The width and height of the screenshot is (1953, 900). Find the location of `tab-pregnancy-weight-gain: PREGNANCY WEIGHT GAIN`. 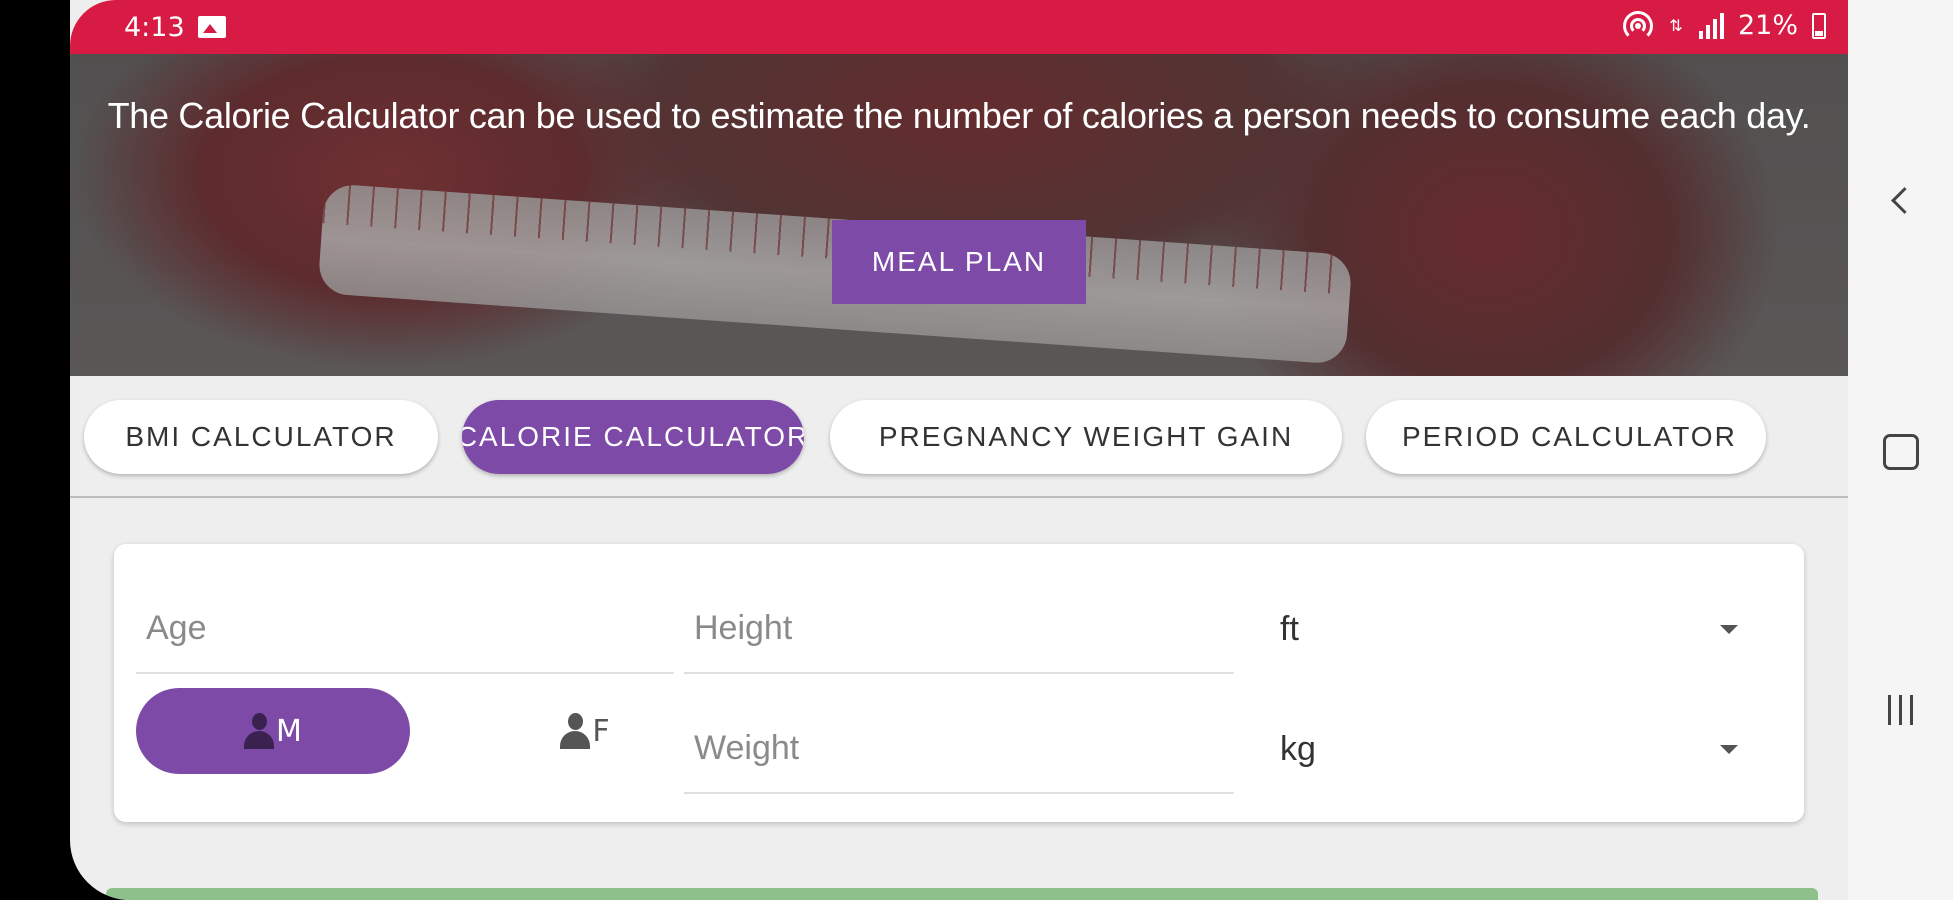

tab-pregnancy-weight-gain: PREGNANCY WEIGHT GAIN is located at coordinates (1086, 437).